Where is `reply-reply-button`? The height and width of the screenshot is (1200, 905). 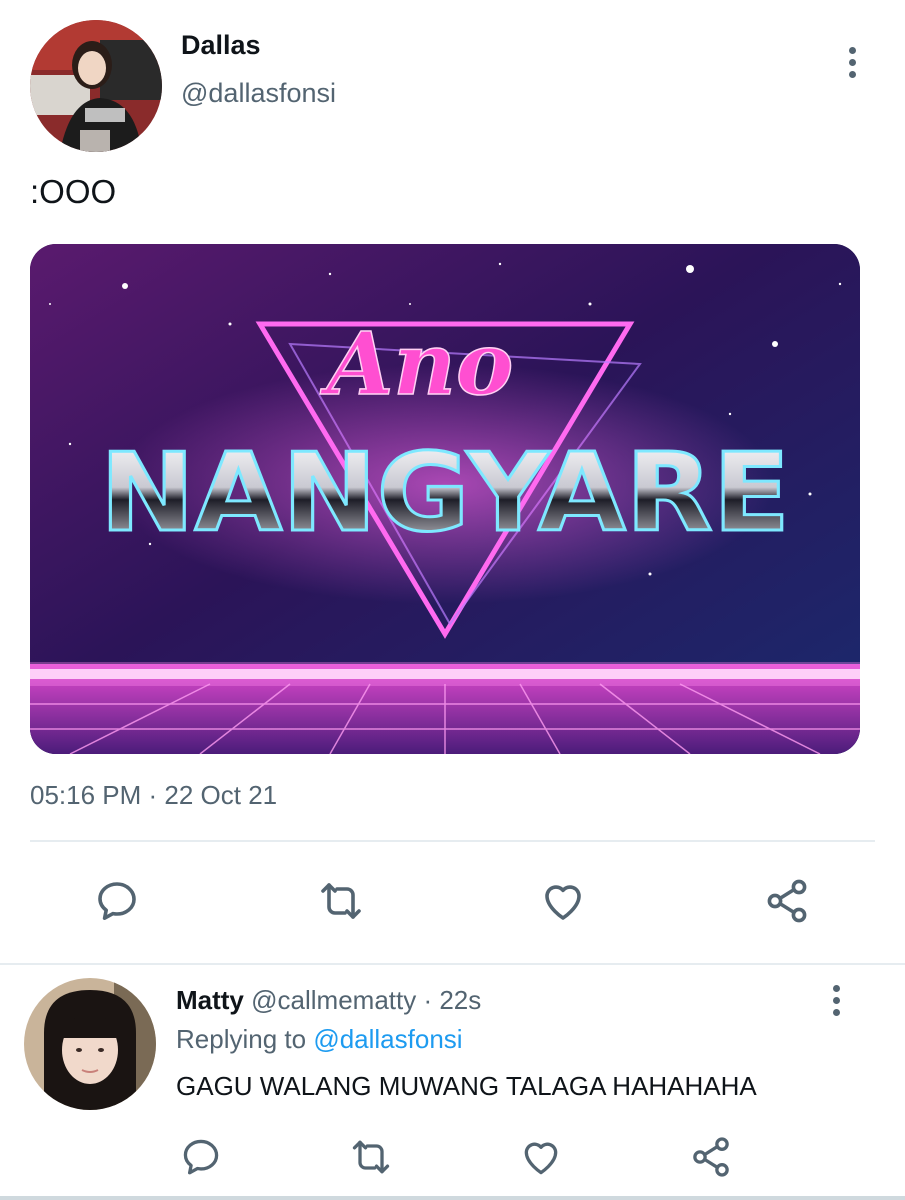
reply-reply-button is located at coordinates (201, 1157).